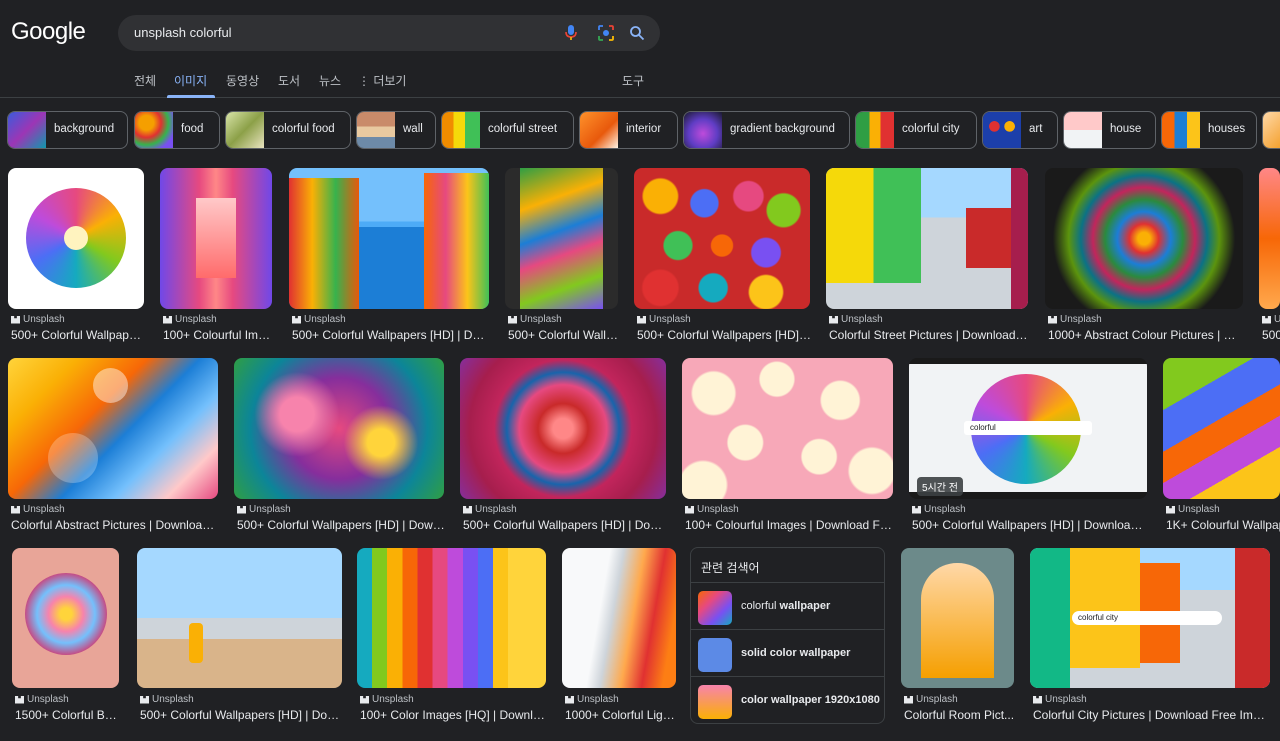 The height and width of the screenshot is (741, 1280). Describe the element at coordinates (715, 608) in the screenshot. I see `related-thumbnail` at that location.